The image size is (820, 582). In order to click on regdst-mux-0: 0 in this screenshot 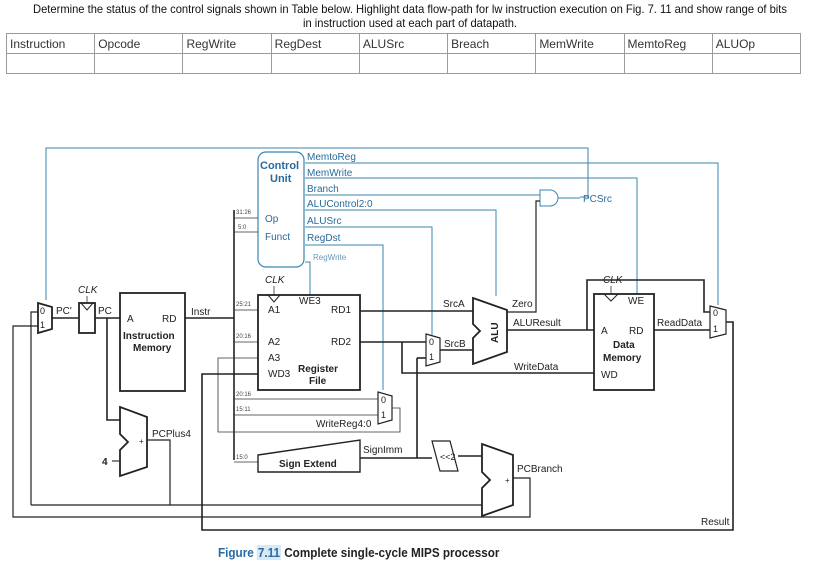, I will do `click(383, 400)`.